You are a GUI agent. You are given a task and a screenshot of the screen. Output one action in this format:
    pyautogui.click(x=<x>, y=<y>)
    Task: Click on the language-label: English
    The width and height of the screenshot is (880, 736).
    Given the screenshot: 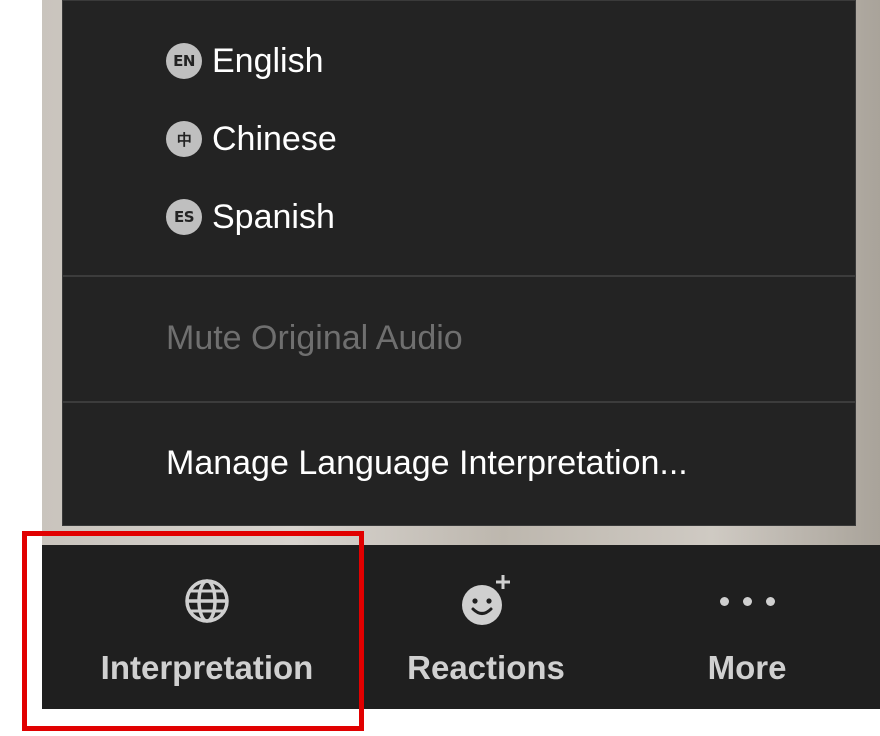 What is the action you would take?
    pyautogui.click(x=268, y=60)
    